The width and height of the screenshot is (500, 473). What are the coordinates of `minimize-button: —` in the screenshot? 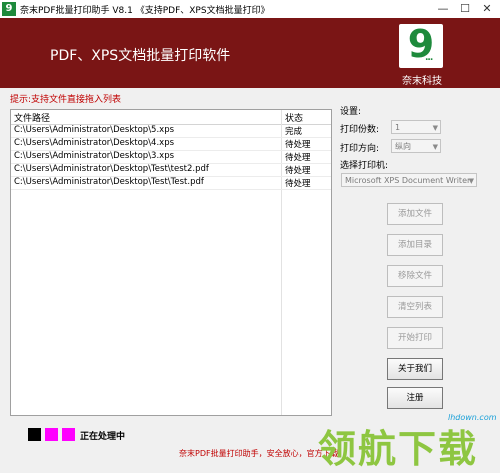 It's located at (443, 8).